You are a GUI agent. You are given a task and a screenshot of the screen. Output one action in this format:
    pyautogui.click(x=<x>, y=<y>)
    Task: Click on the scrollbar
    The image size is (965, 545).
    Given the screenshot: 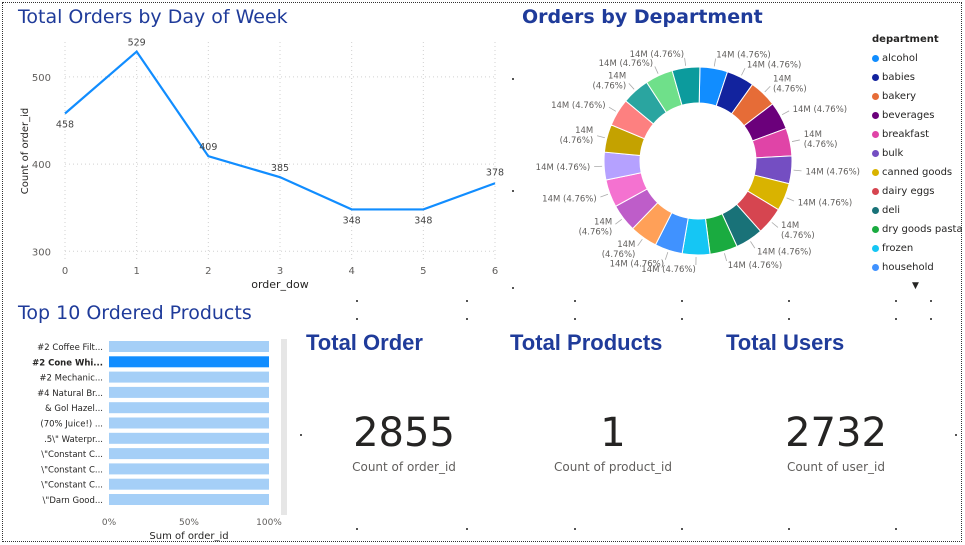 What is the action you would take?
    pyautogui.click(x=284, y=427)
    